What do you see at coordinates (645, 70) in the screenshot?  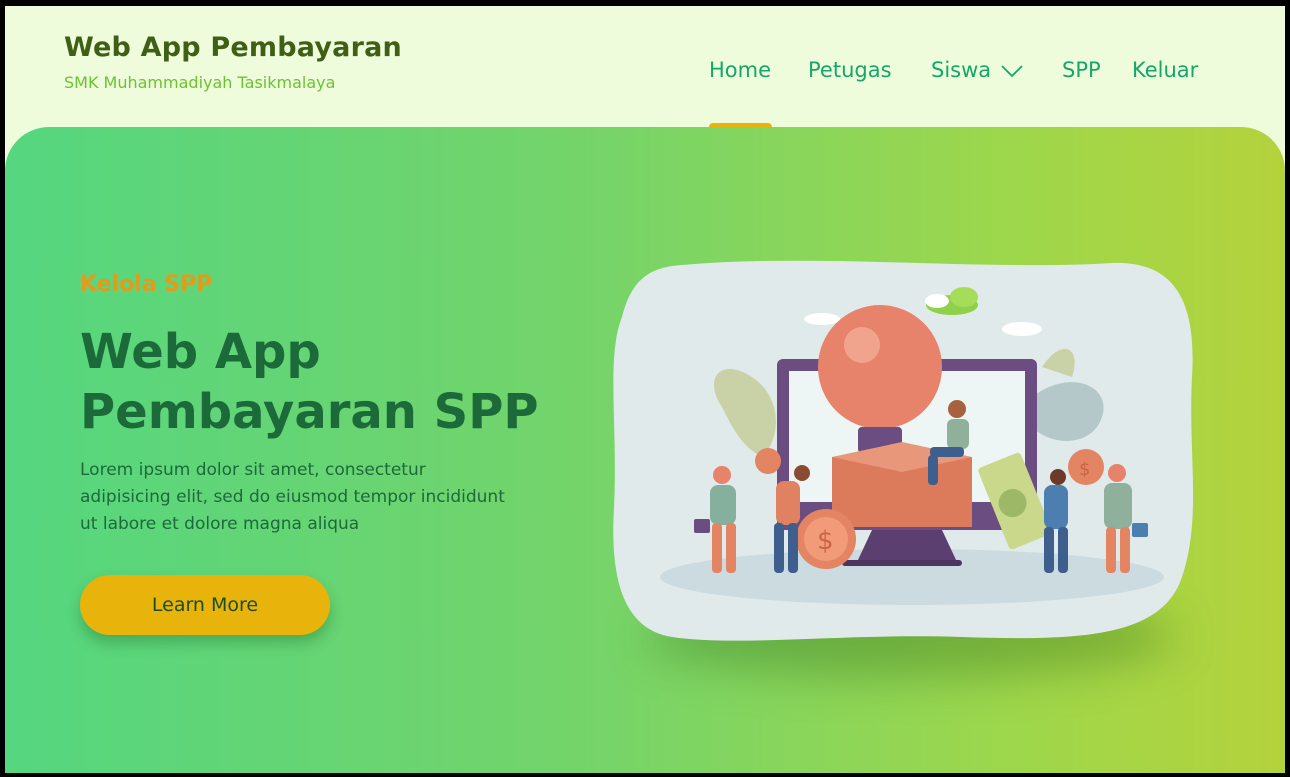 I see `main-nav: Home Petugas Siswa SPP Keluar` at bounding box center [645, 70].